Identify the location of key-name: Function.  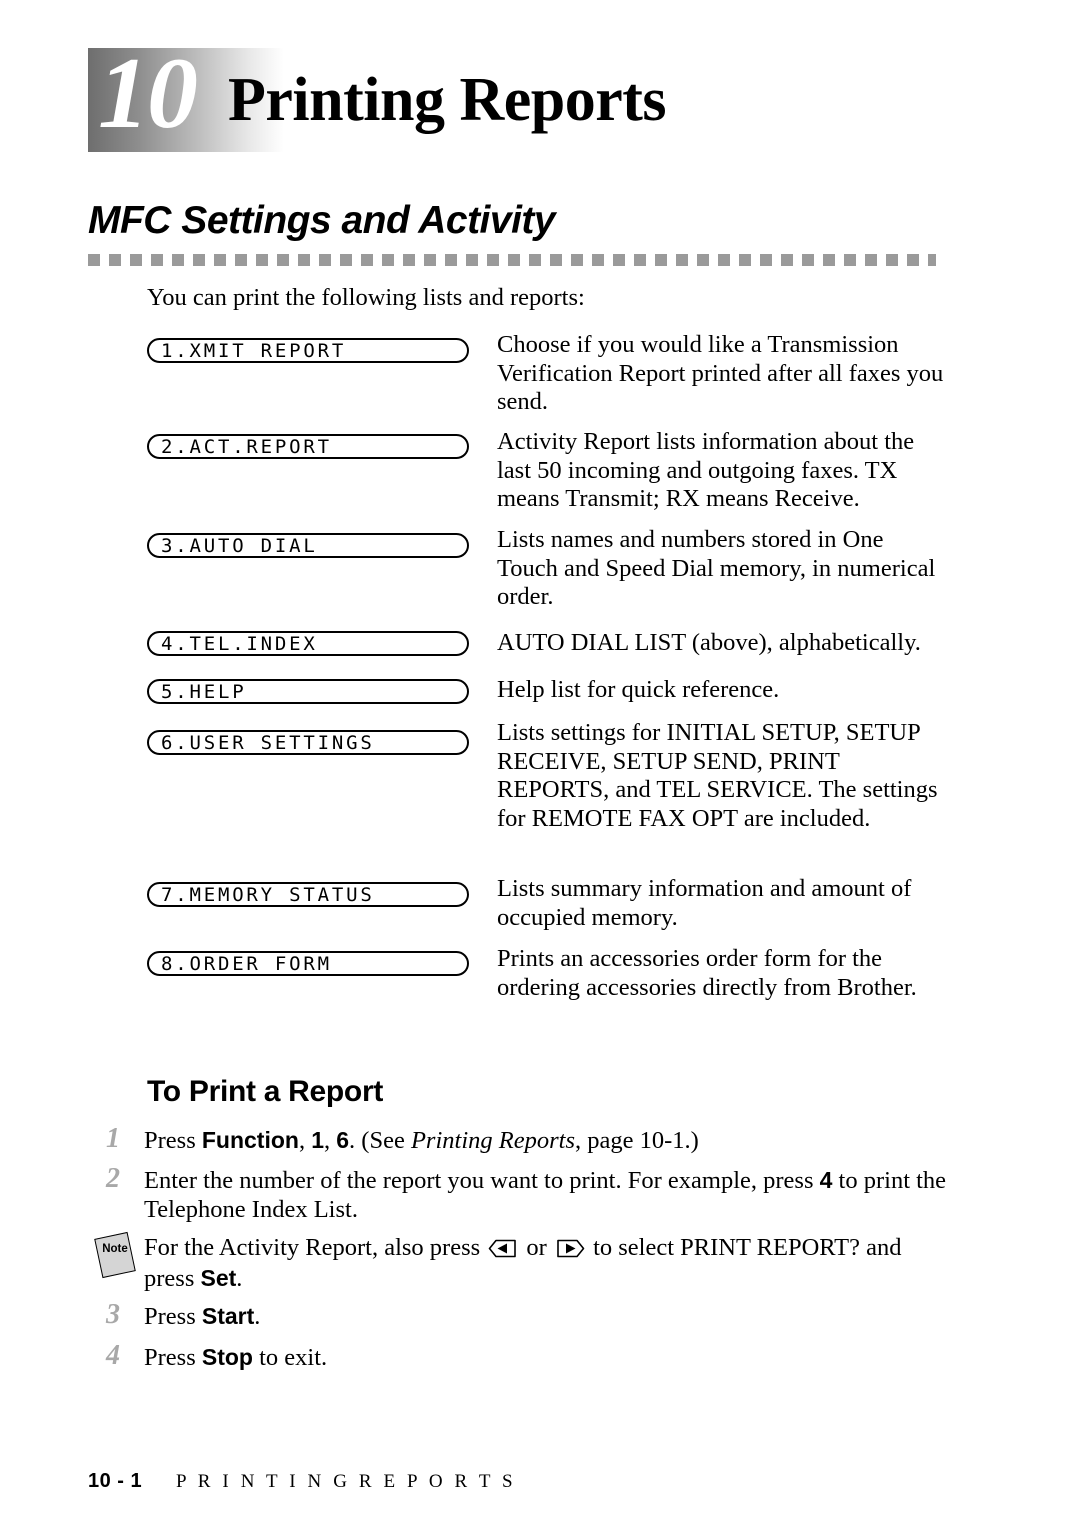
(250, 1140).